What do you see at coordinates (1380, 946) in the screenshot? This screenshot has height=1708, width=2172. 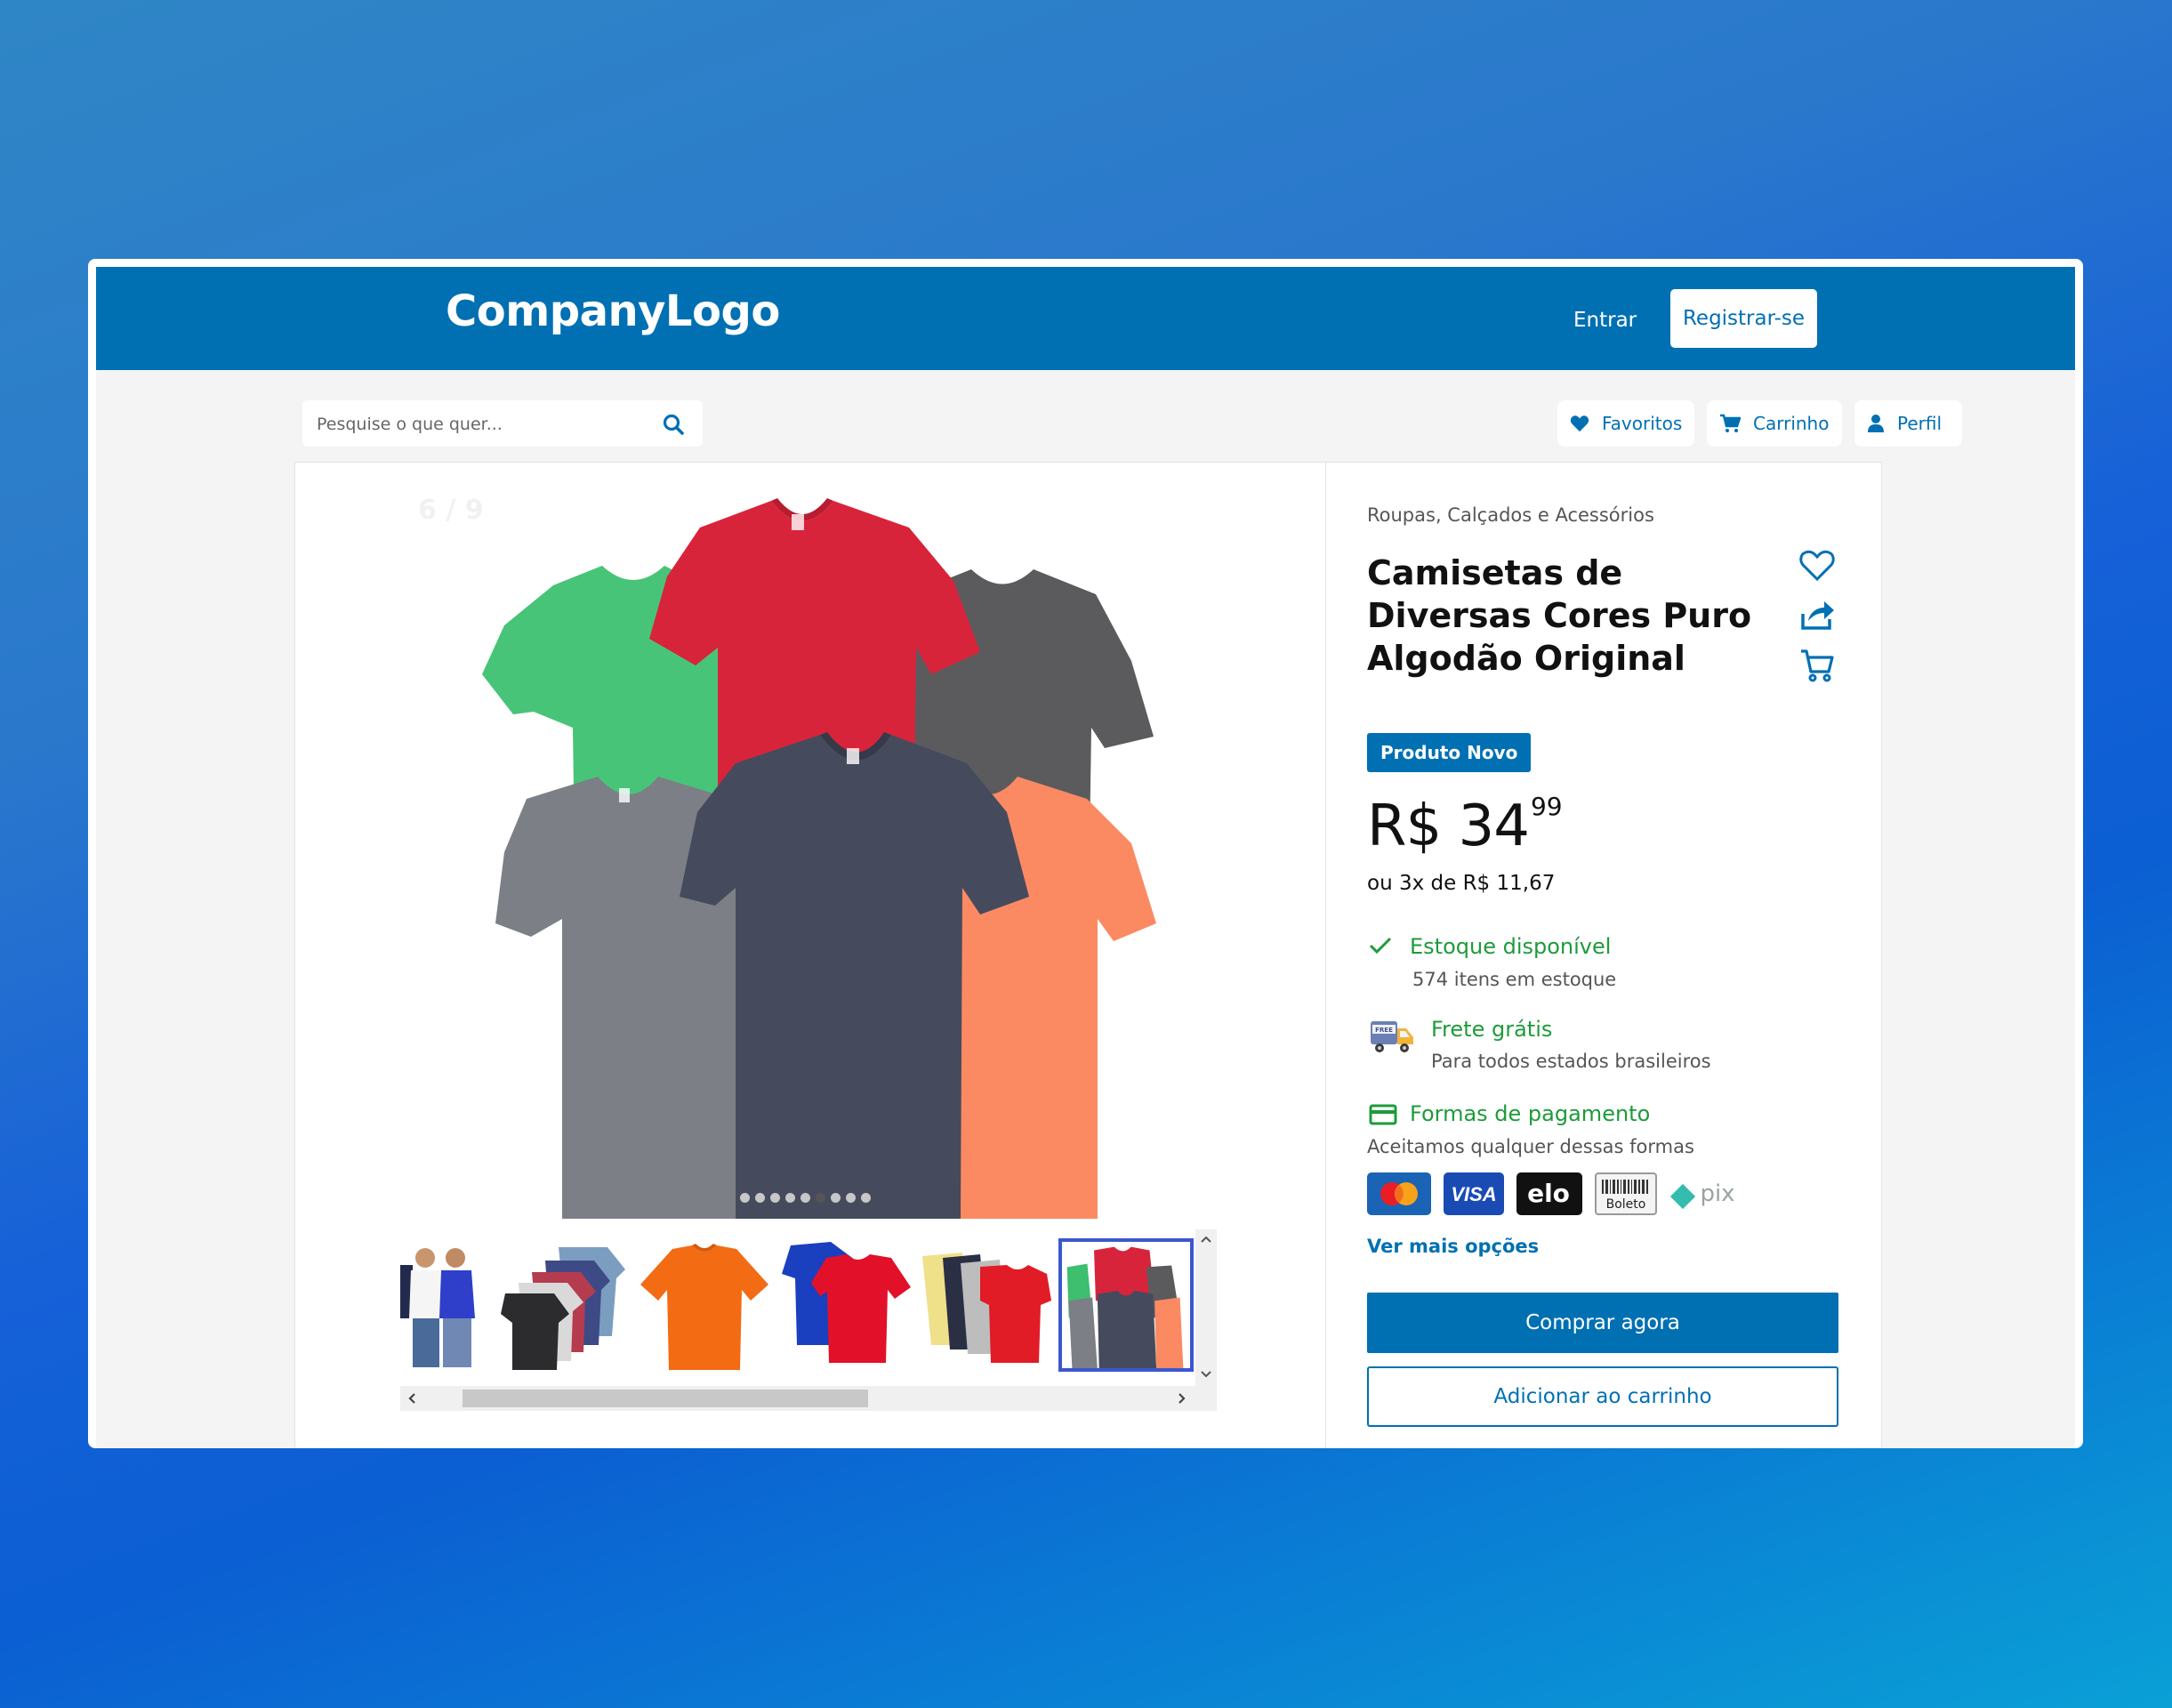 I see `check-icon` at bounding box center [1380, 946].